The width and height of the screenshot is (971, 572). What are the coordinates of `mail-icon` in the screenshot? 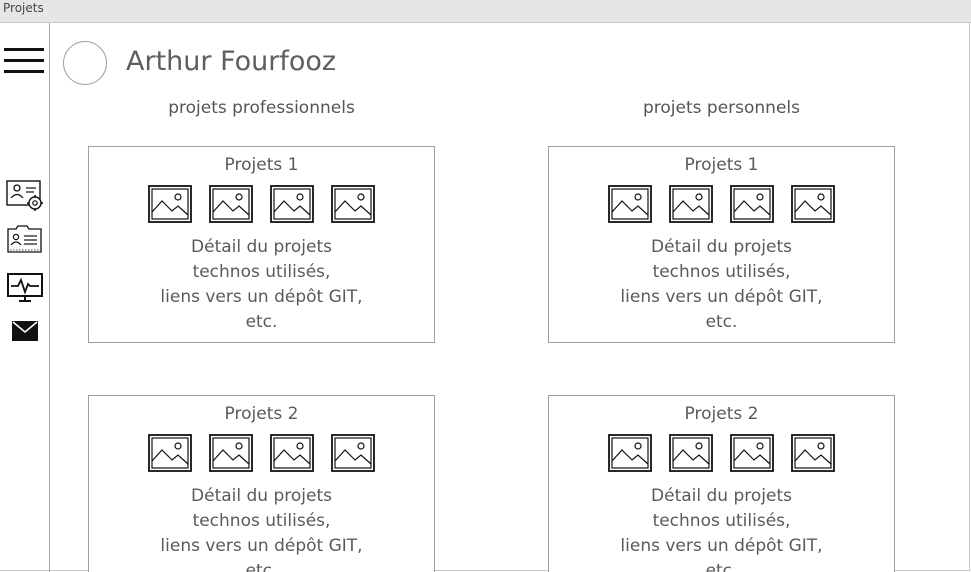 It's located at (25, 331).